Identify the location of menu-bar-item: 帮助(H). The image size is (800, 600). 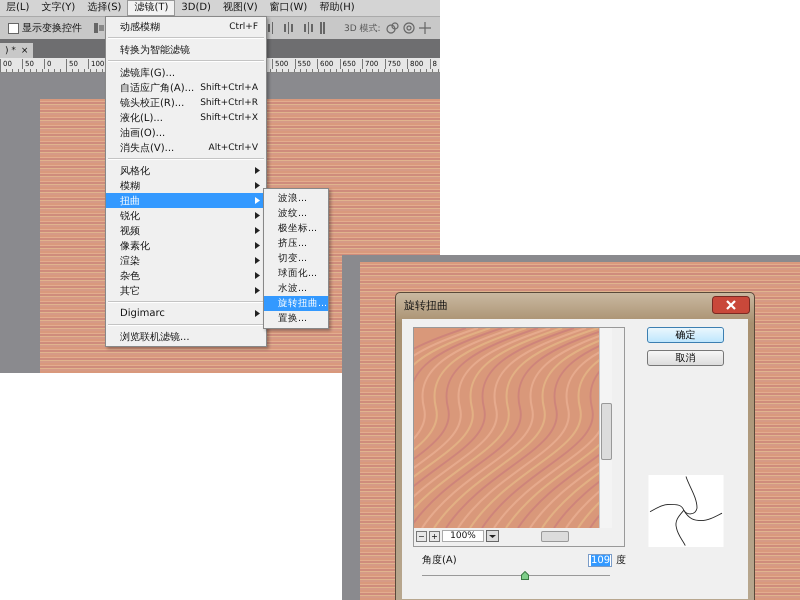
(337, 8).